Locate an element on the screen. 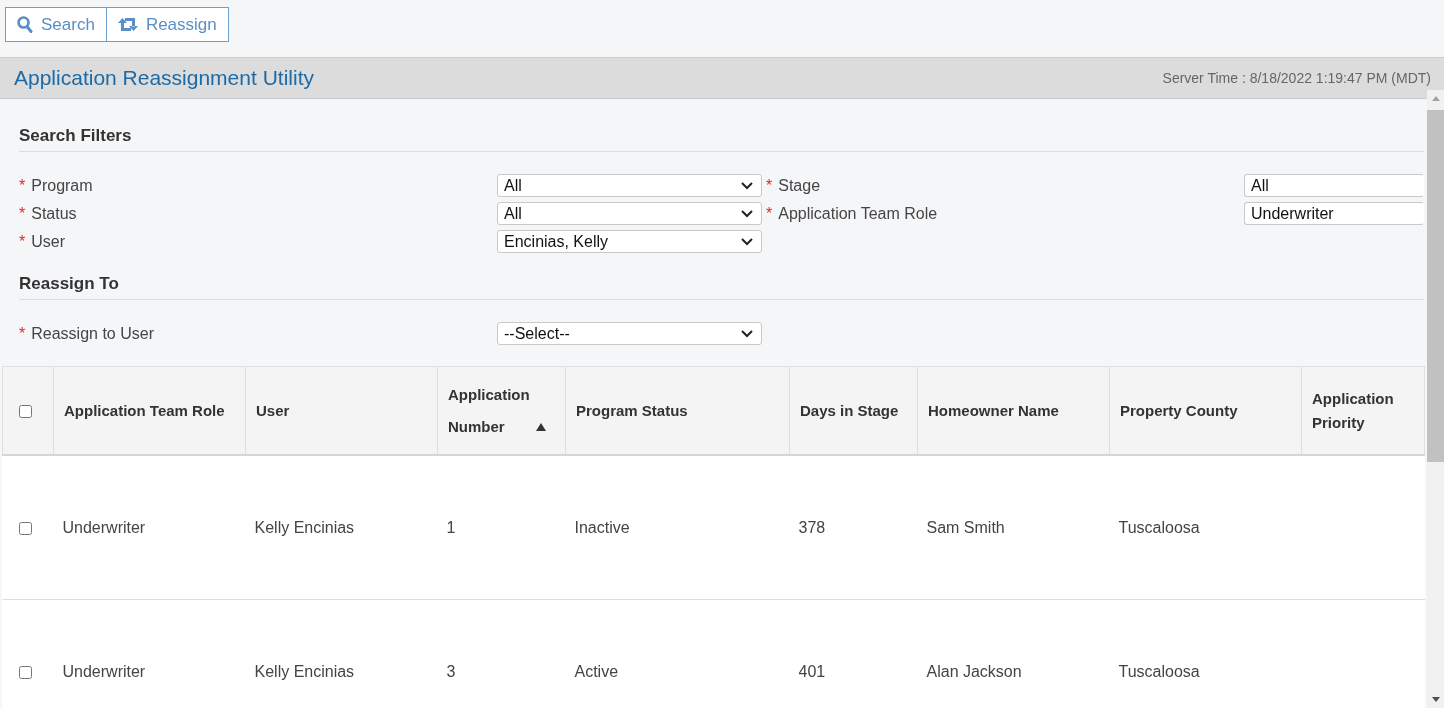  column-header: Program Status is located at coordinates (632, 410).